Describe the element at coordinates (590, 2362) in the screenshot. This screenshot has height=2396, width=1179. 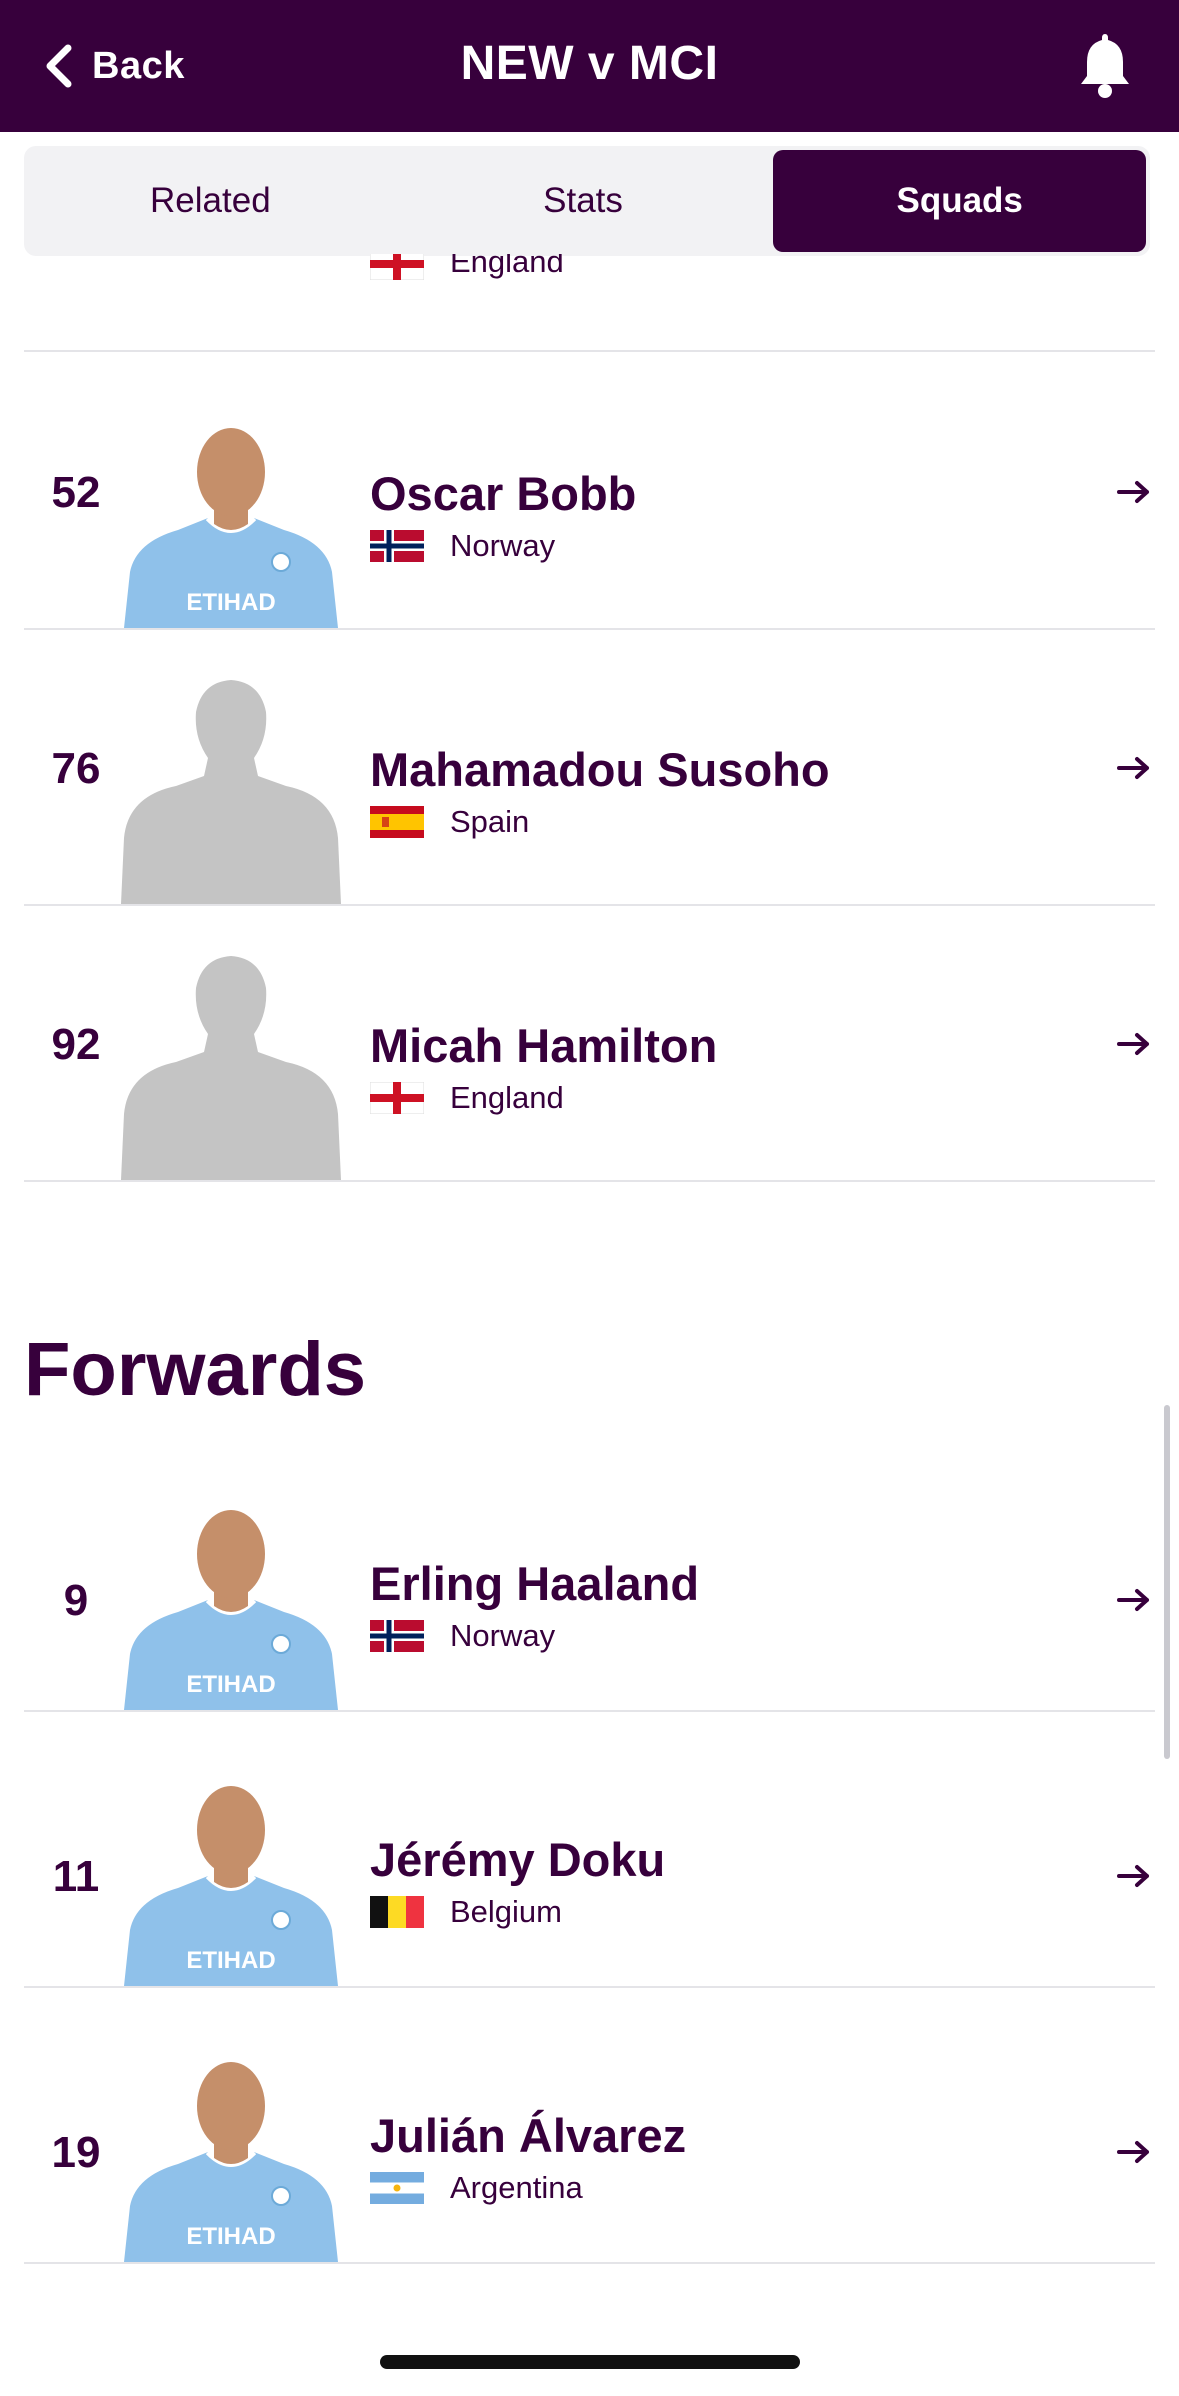
I see `home-indicator` at that location.